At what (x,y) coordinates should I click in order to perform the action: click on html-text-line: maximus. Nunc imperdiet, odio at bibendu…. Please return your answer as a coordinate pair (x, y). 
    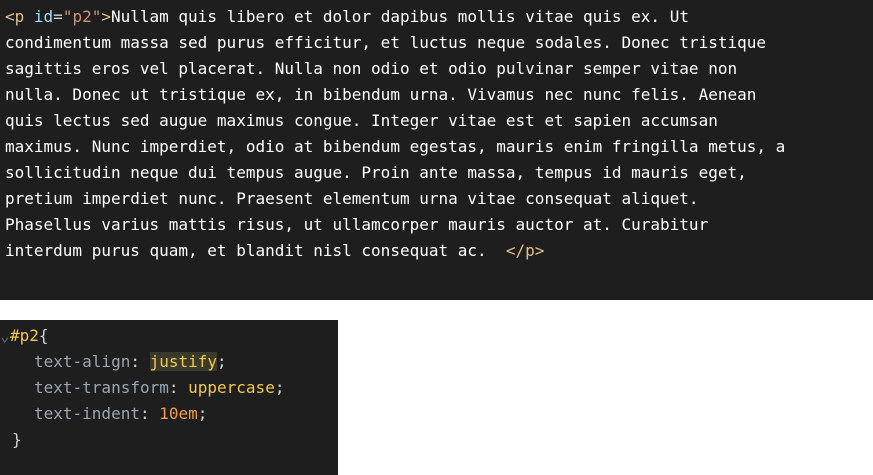
    Looking at the image, I should click on (395, 146).